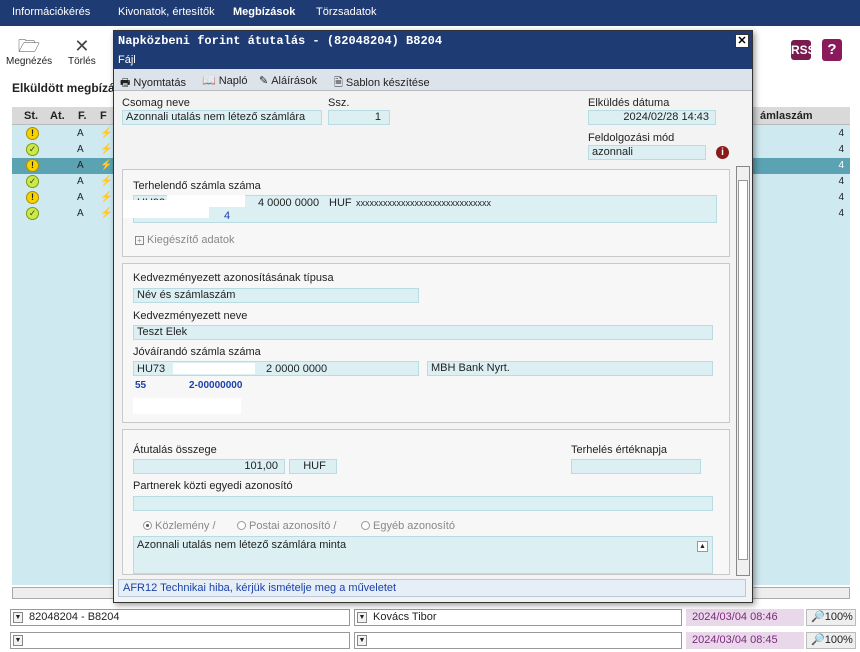  What do you see at coordinates (197, 186) in the screenshot?
I see `debit-label: Terhelendő számla száma` at bounding box center [197, 186].